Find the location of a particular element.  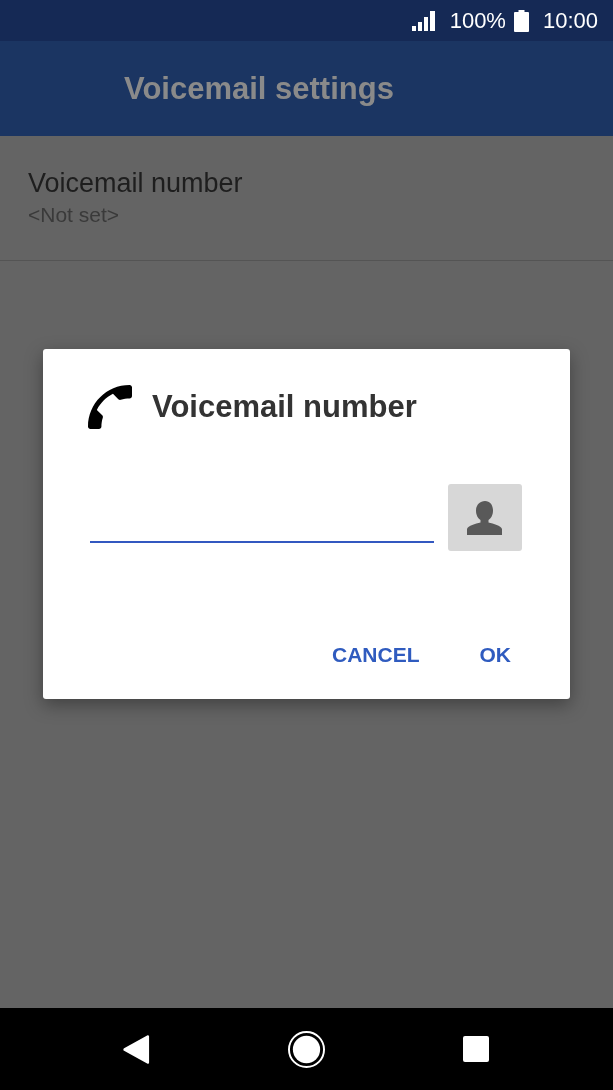

clock-time: 10:00 is located at coordinates (570, 20).